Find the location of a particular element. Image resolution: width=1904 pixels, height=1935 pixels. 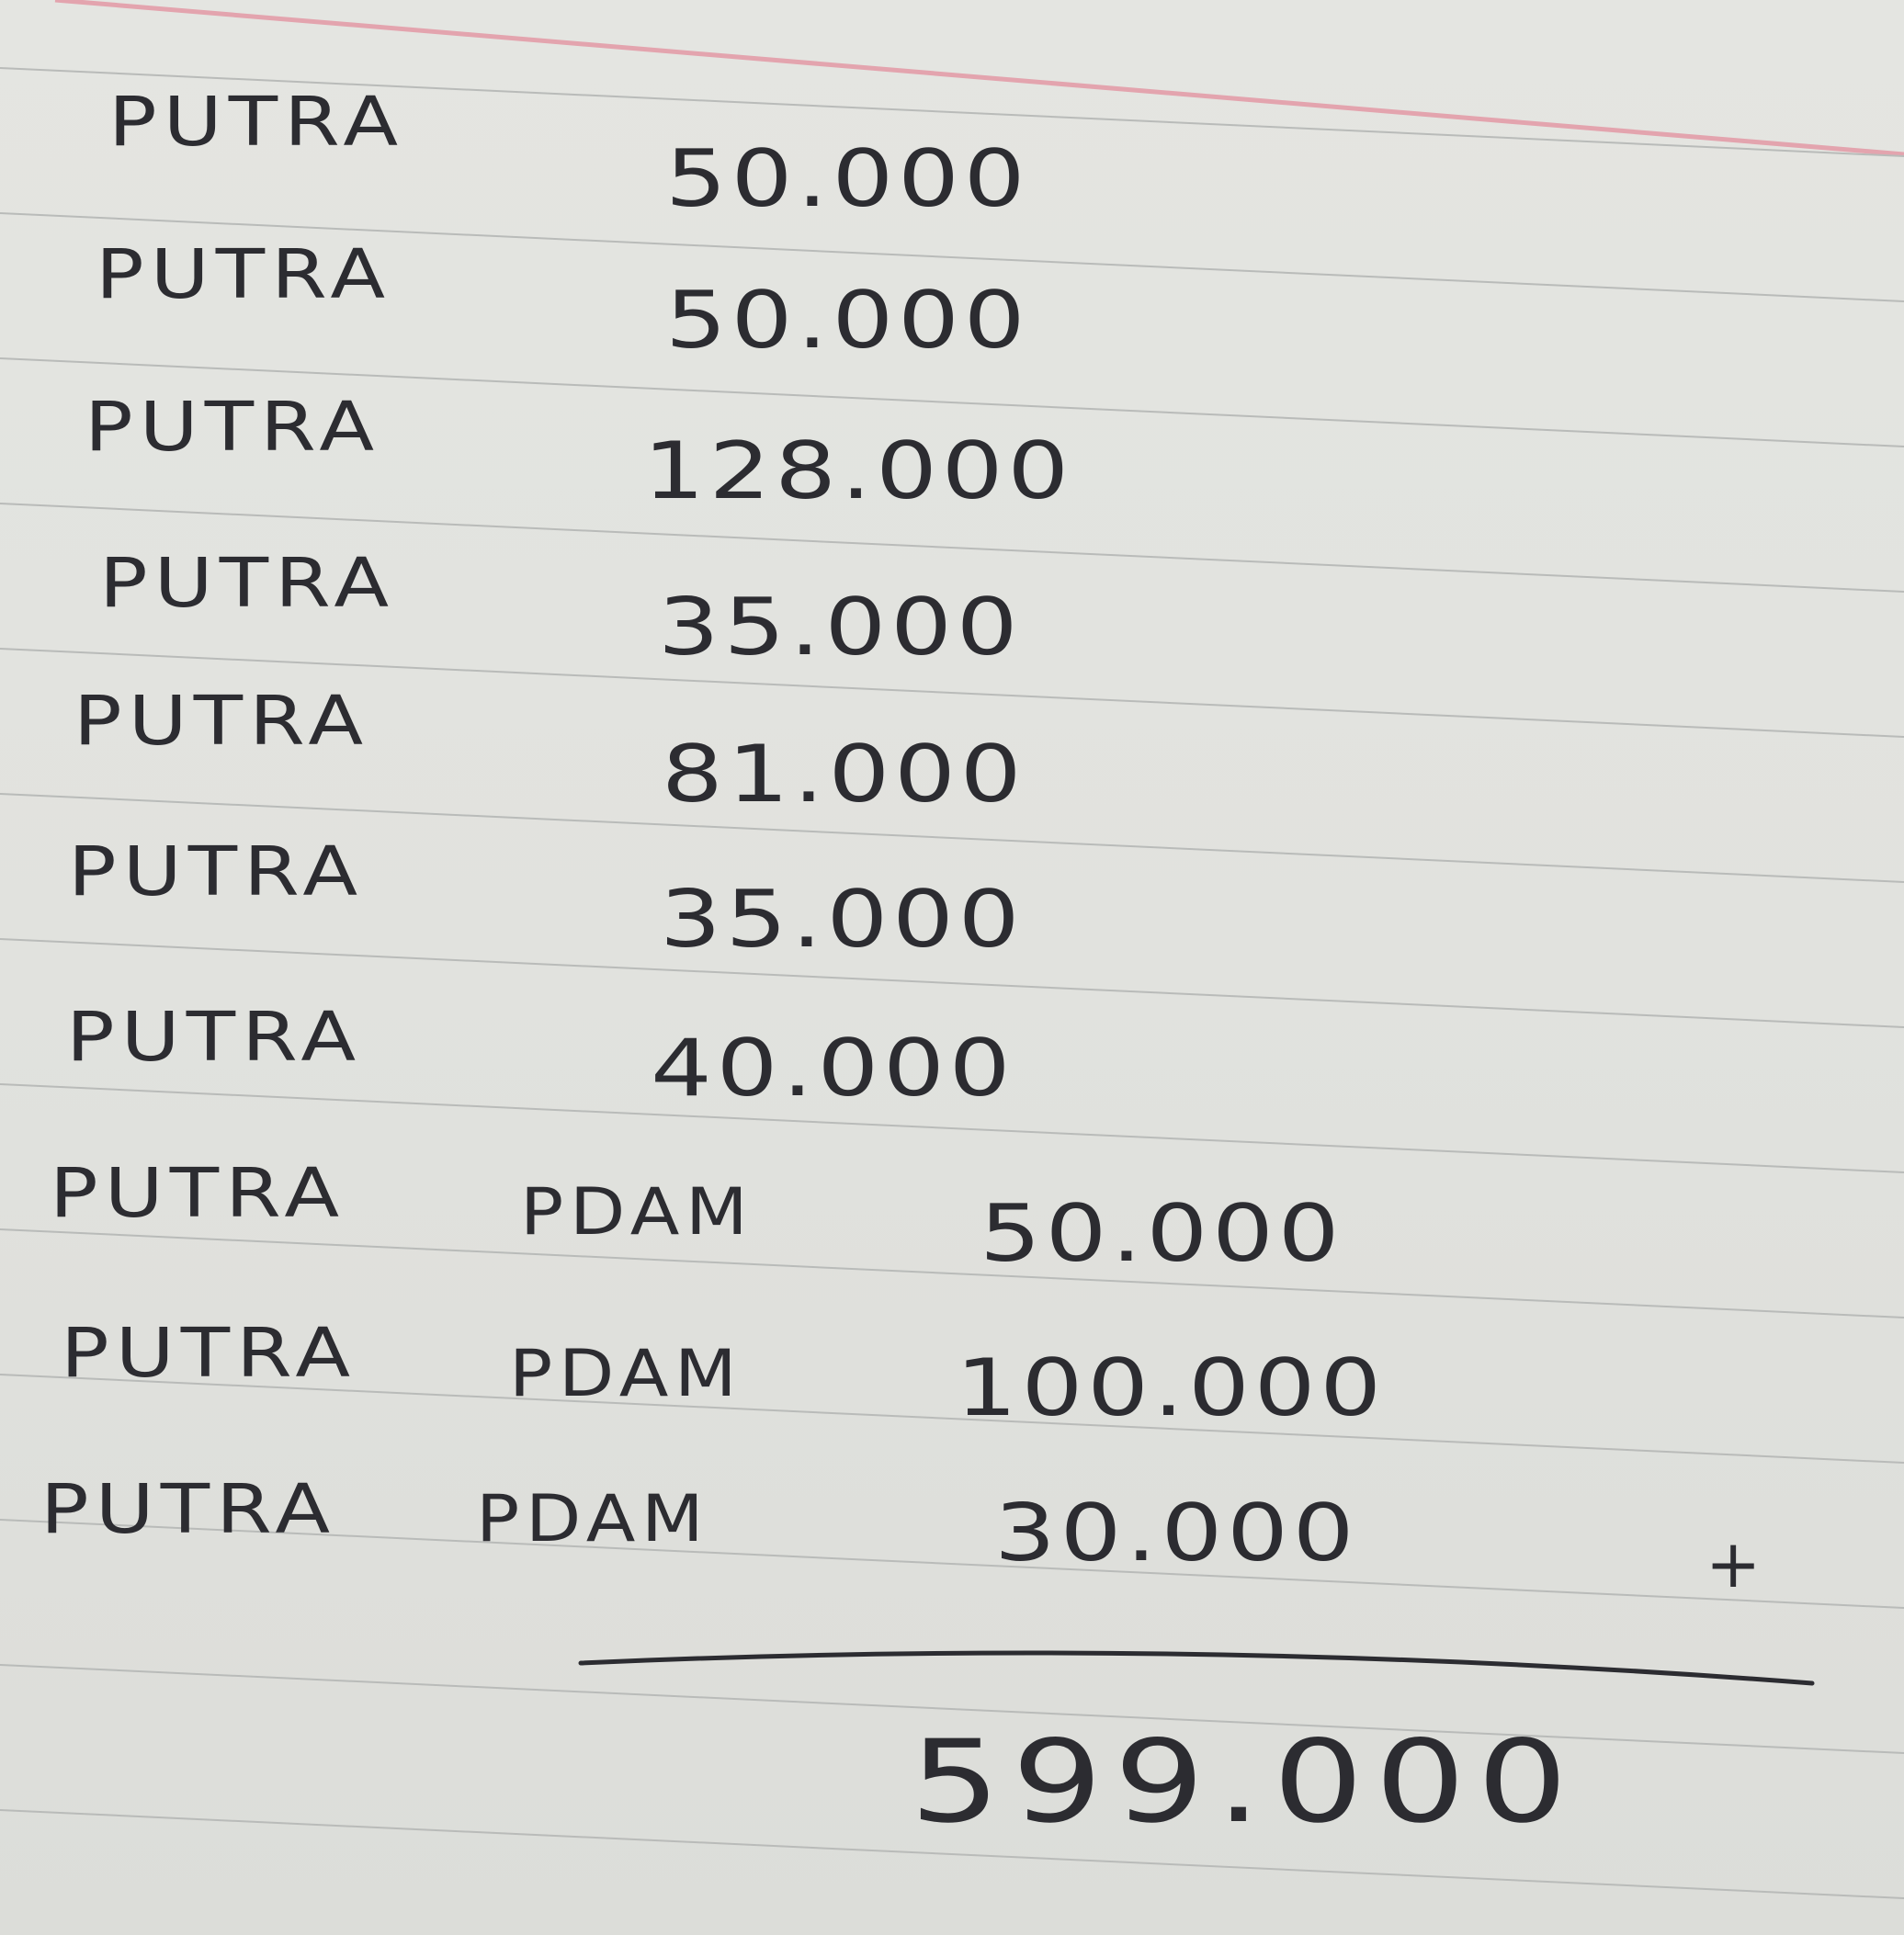

rule-line is located at coordinates (952, 1273).